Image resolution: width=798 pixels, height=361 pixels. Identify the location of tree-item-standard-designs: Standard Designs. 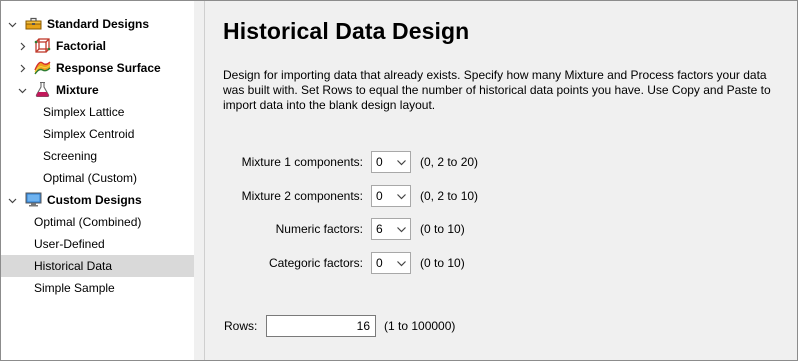
(97, 24).